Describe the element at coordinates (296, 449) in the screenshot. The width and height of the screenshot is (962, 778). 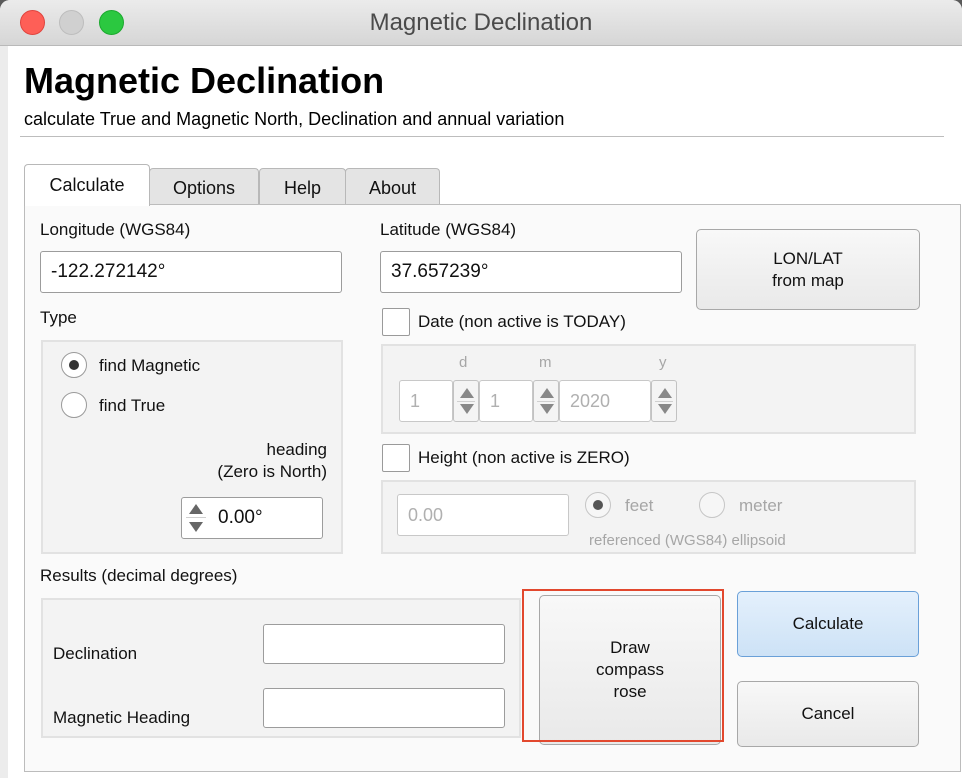
I see `heading-label: heading` at that location.